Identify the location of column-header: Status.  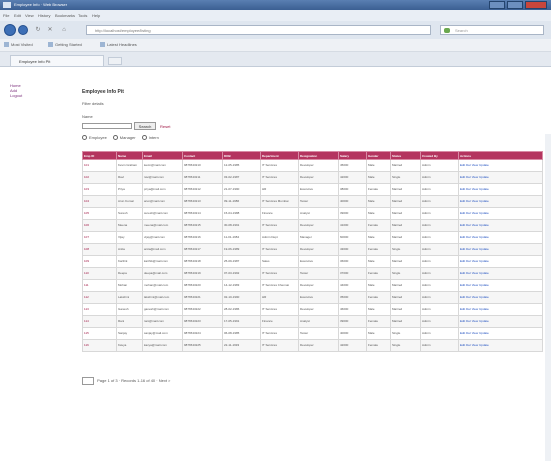
(405, 155).